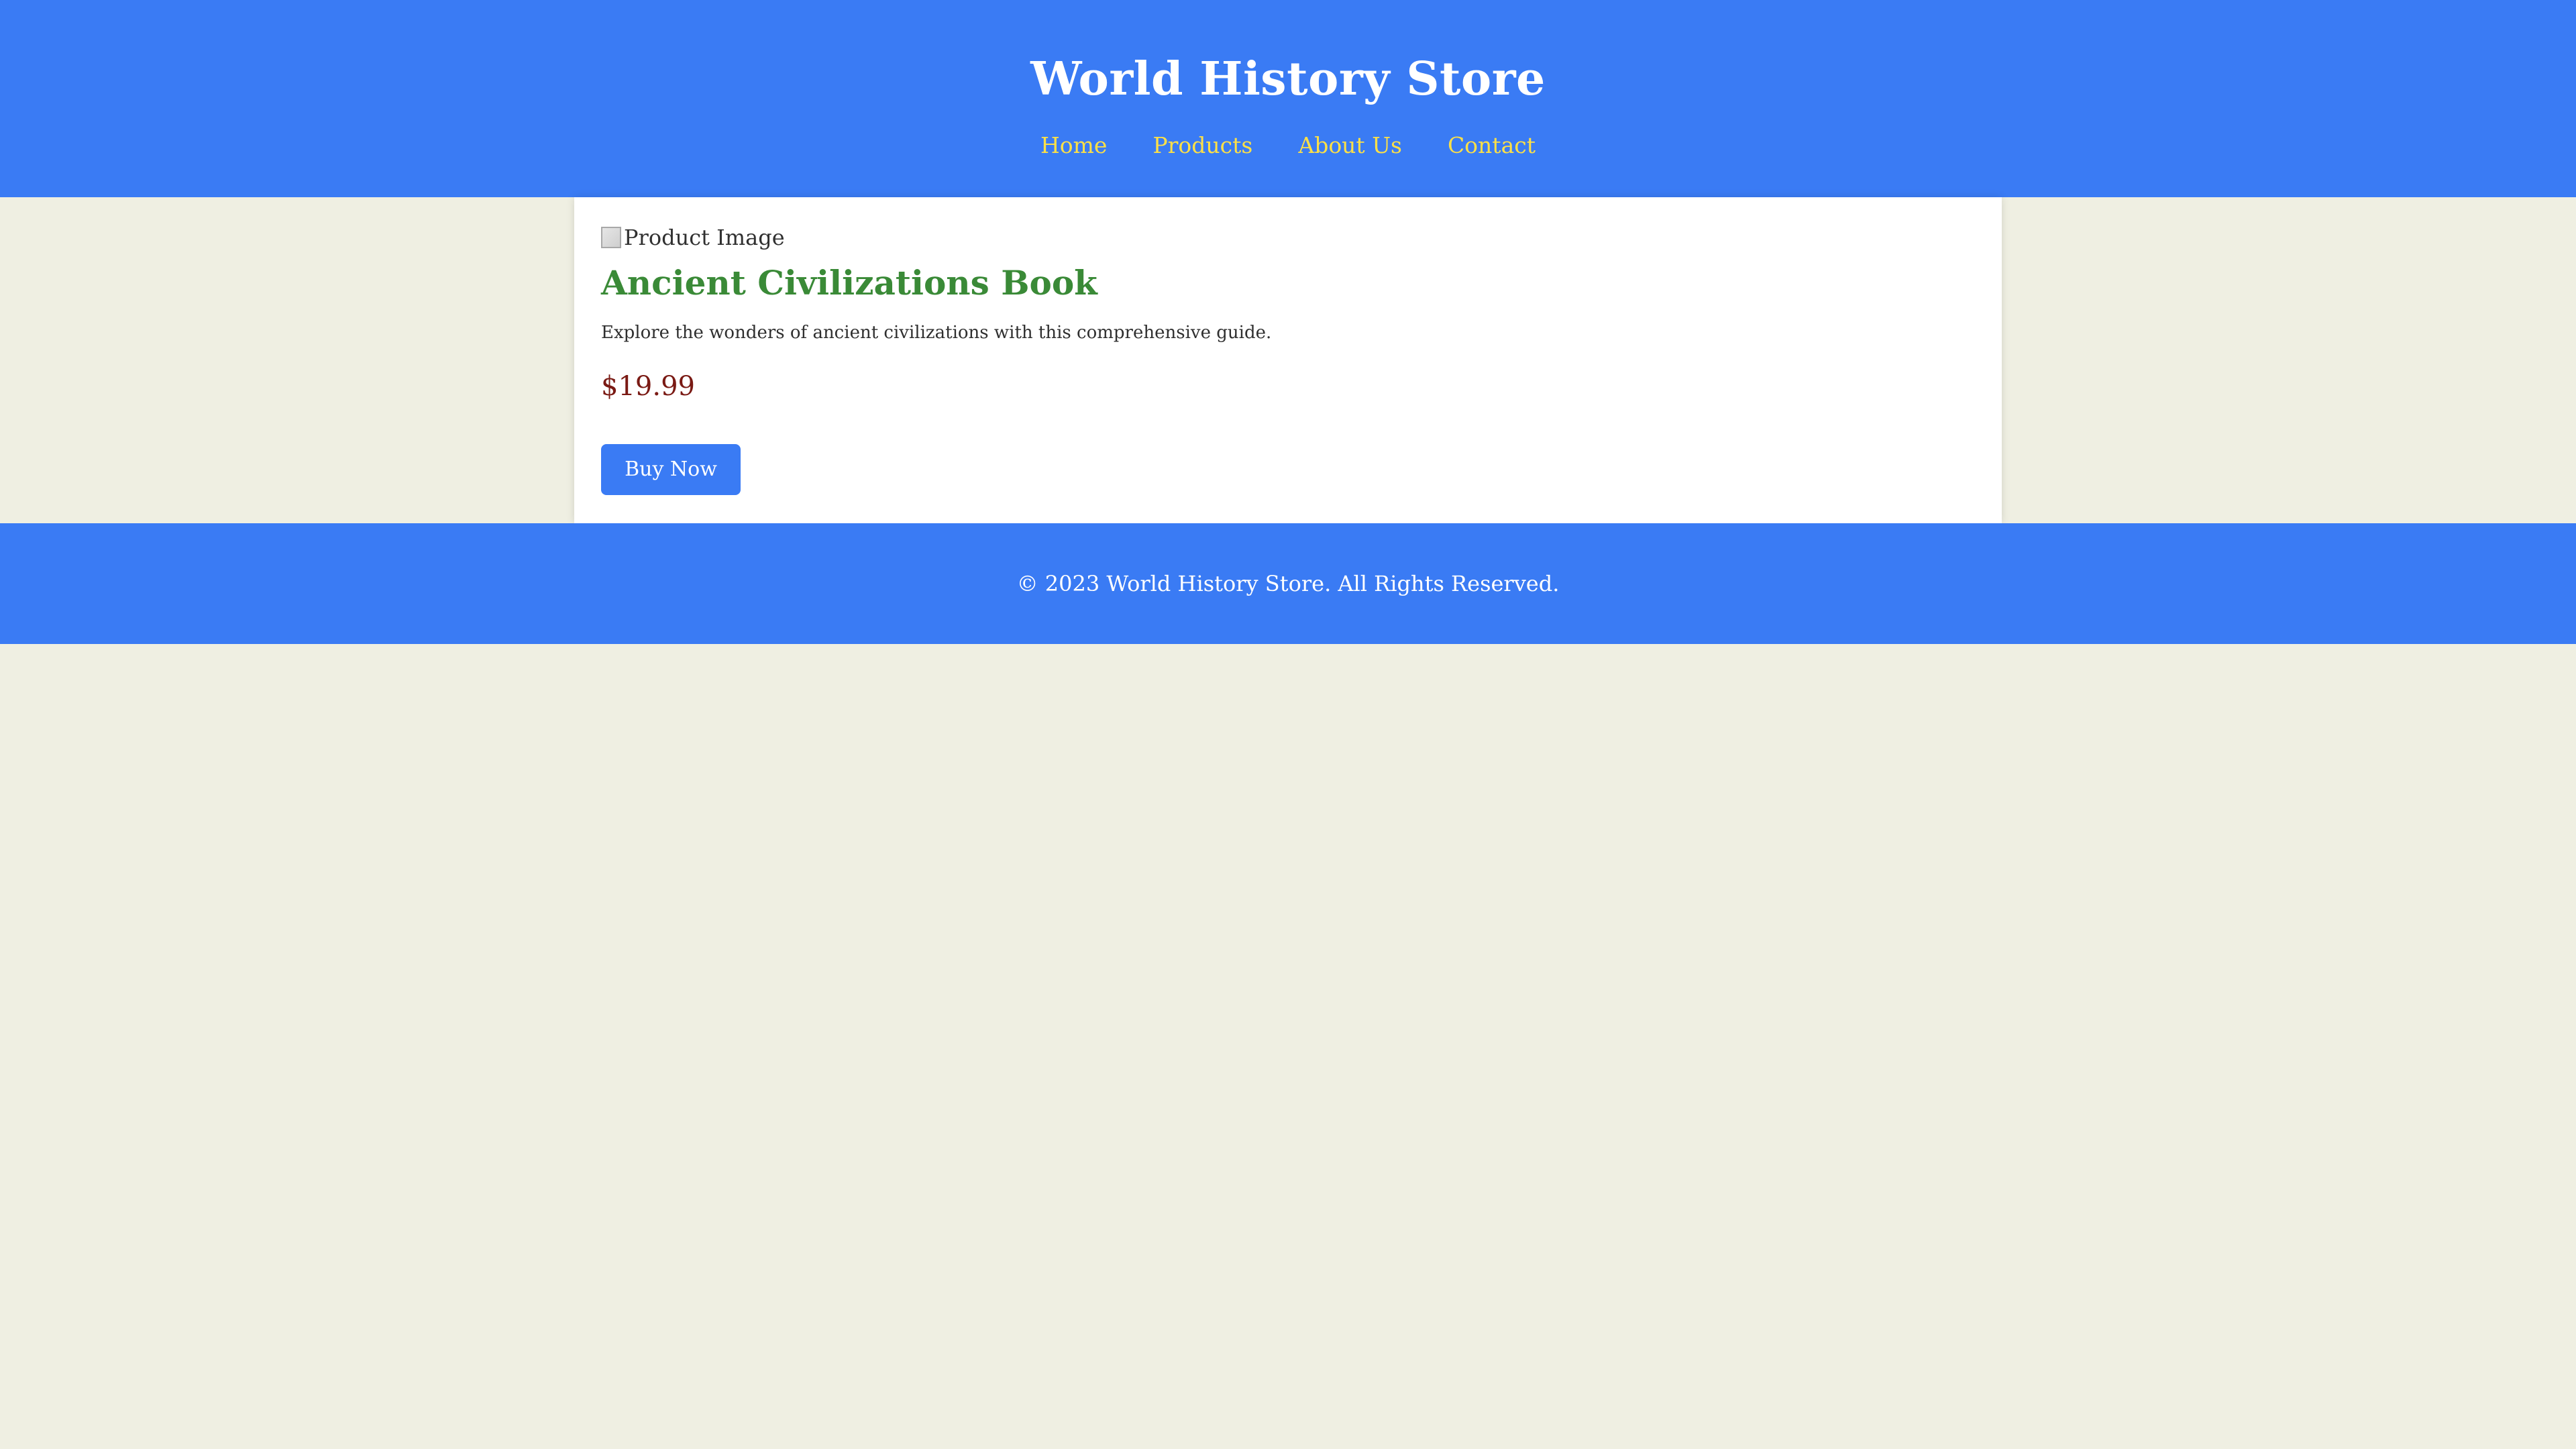 The height and width of the screenshot is (1449, 2576). Describe the element at coordinates (849, 283) in the screenshot. I see `product-title: Ancient Civilizations Book` at that location.